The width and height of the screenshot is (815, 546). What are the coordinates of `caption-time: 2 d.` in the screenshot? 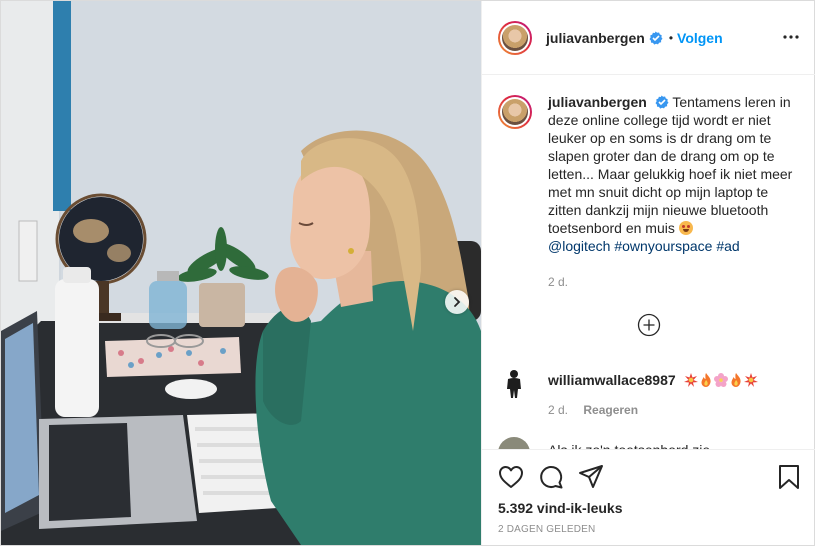 It's located at (558, 282).